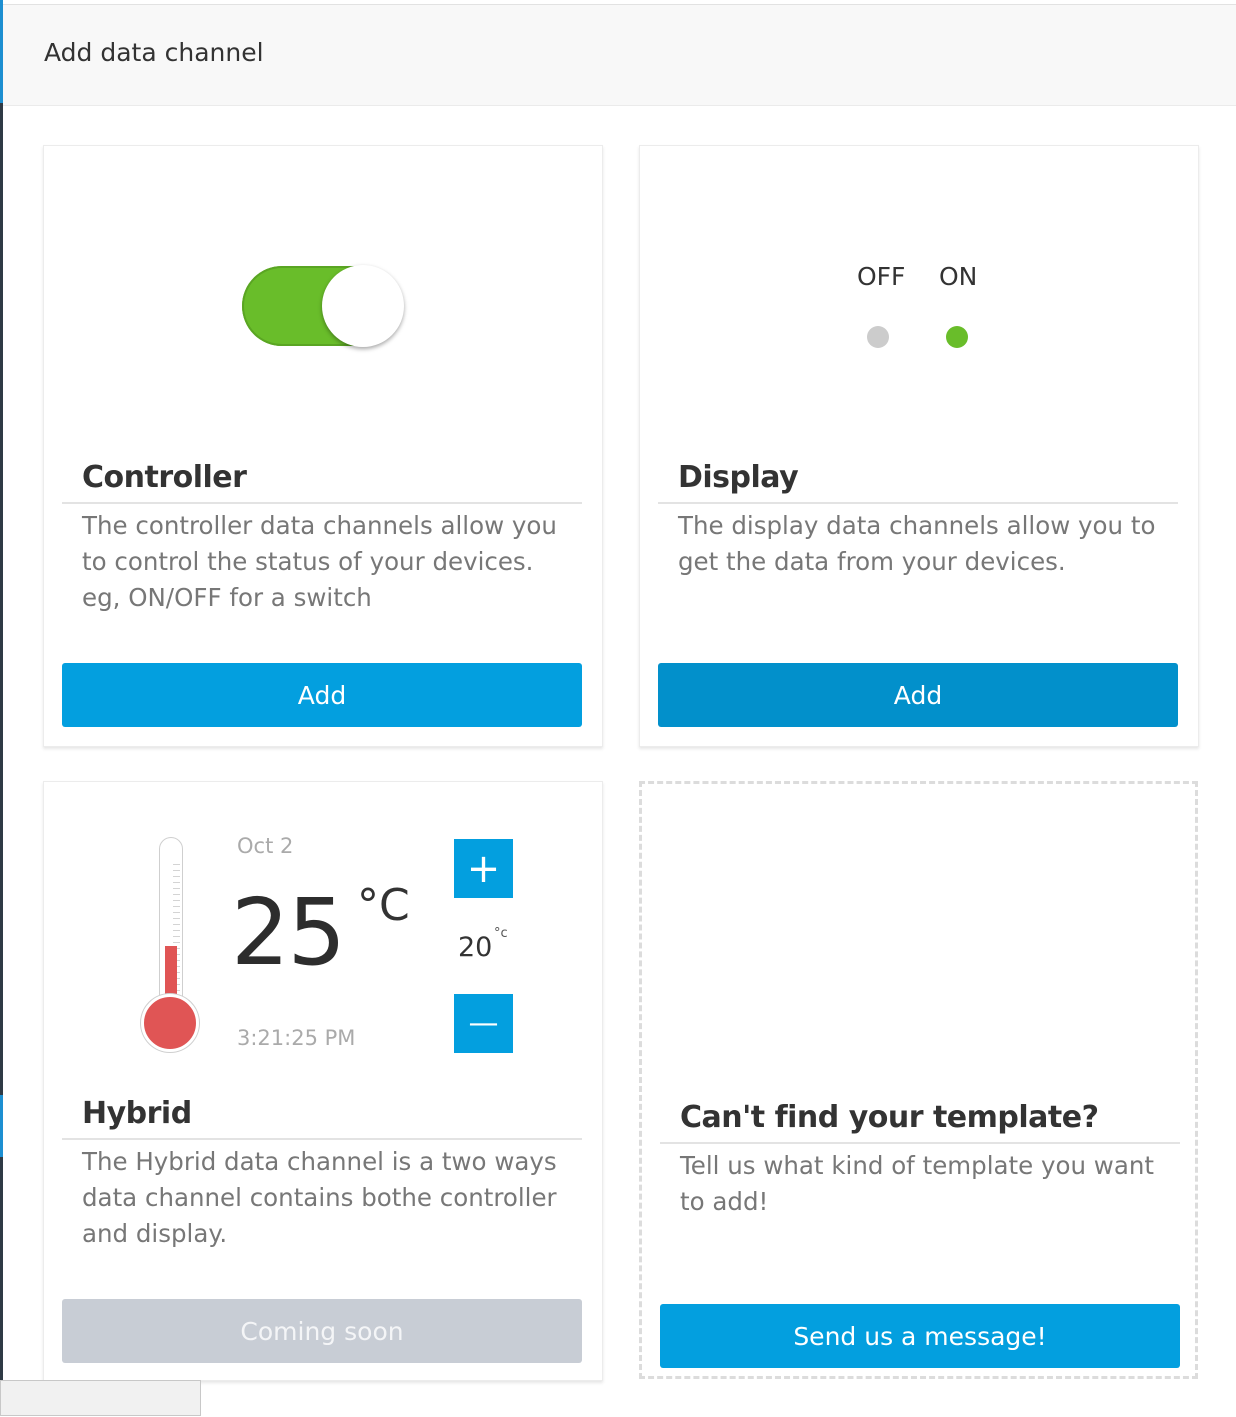 This screenshot has width=1236, height=1417. What do you see at coordinates (483, 1023) in the screenshot?
I see `decrease-setpoint-button: —` at bounding box center [483, 1023].